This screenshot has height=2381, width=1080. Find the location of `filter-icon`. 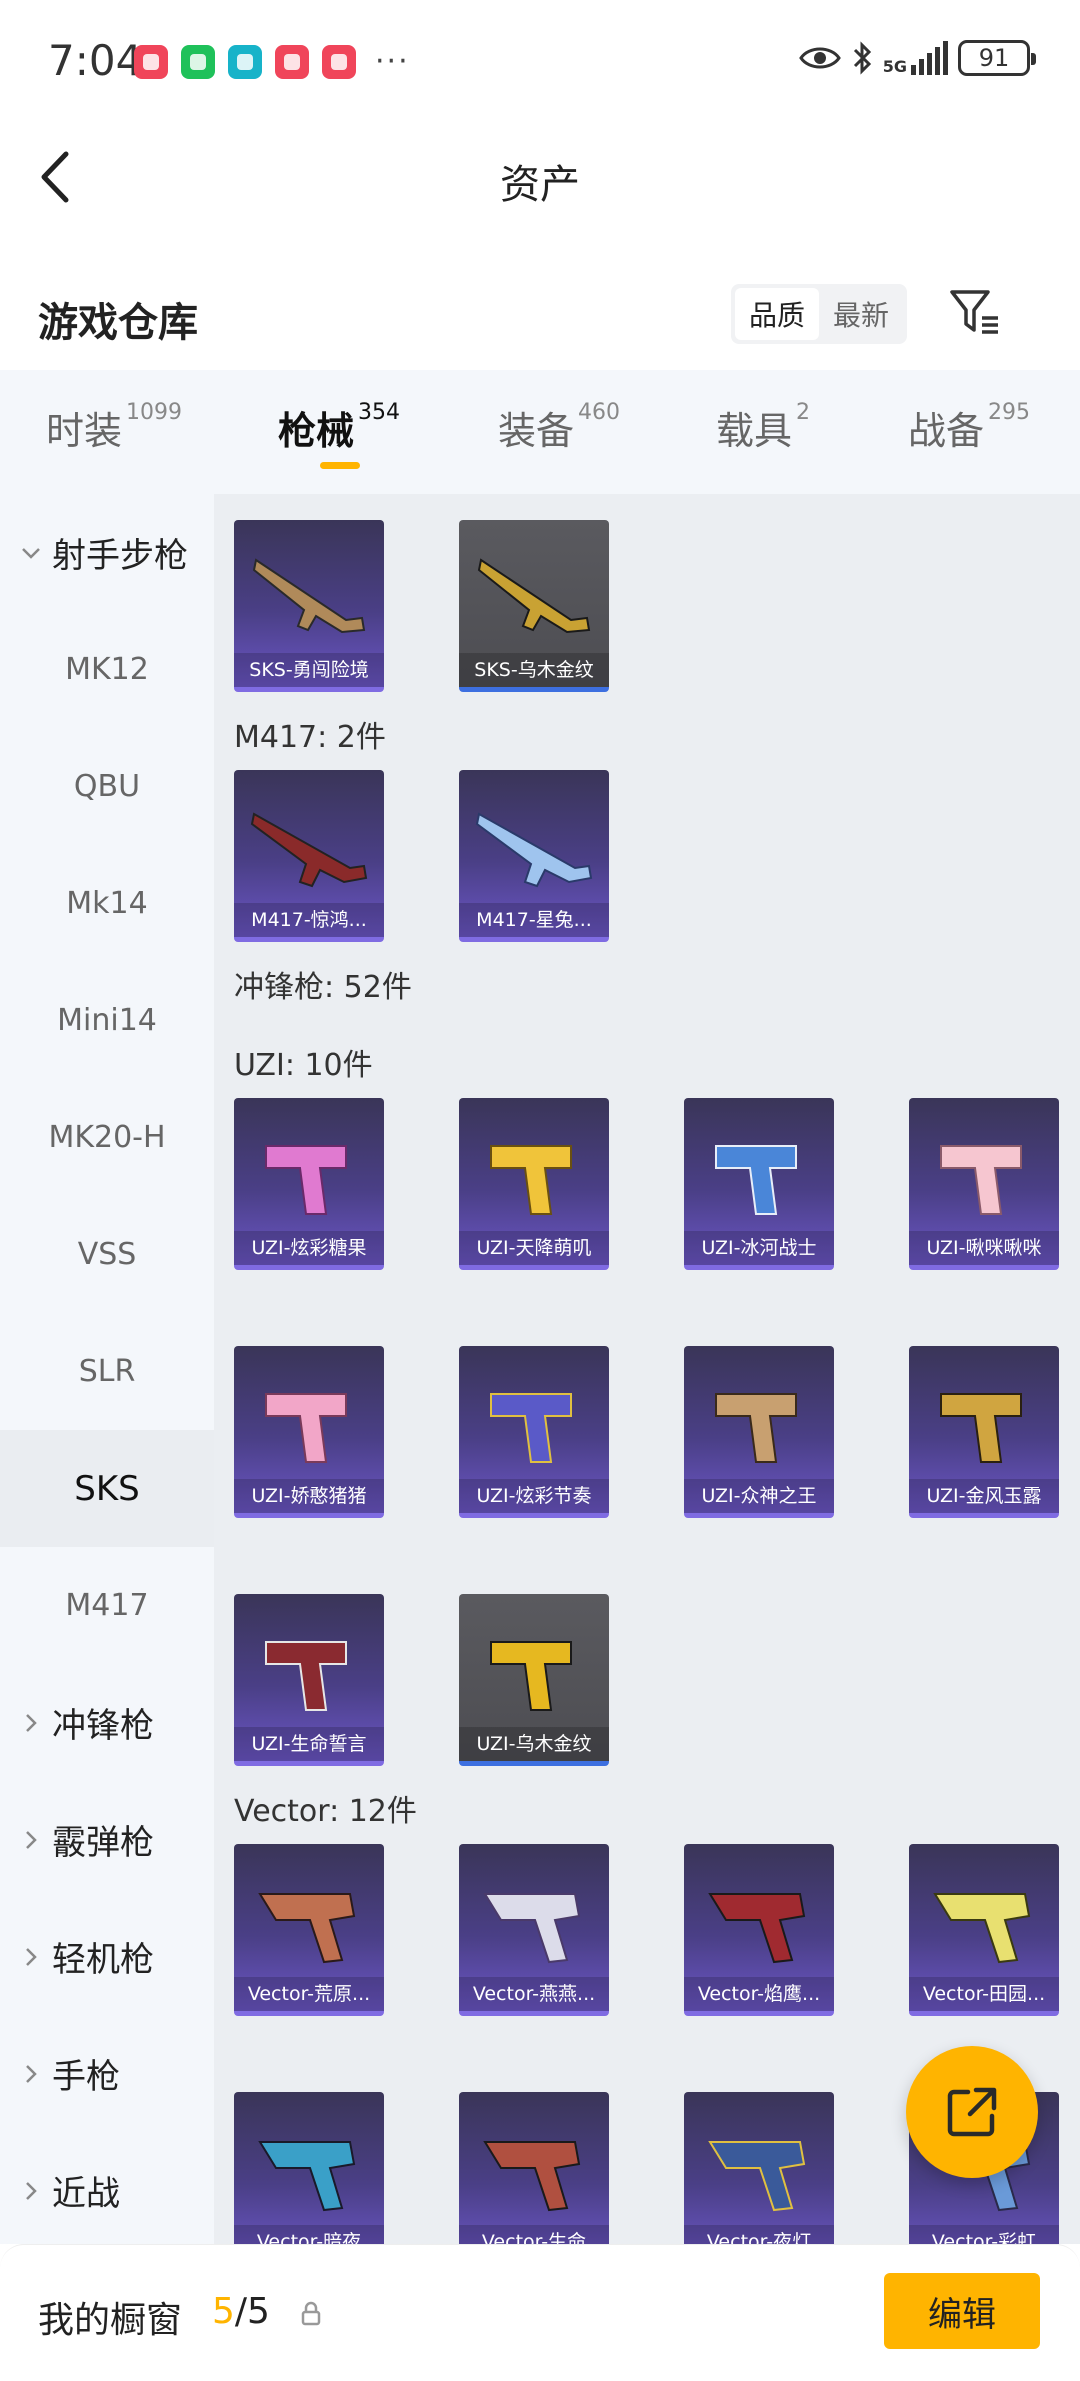

filter-icon is located at coordinates (974, 312).